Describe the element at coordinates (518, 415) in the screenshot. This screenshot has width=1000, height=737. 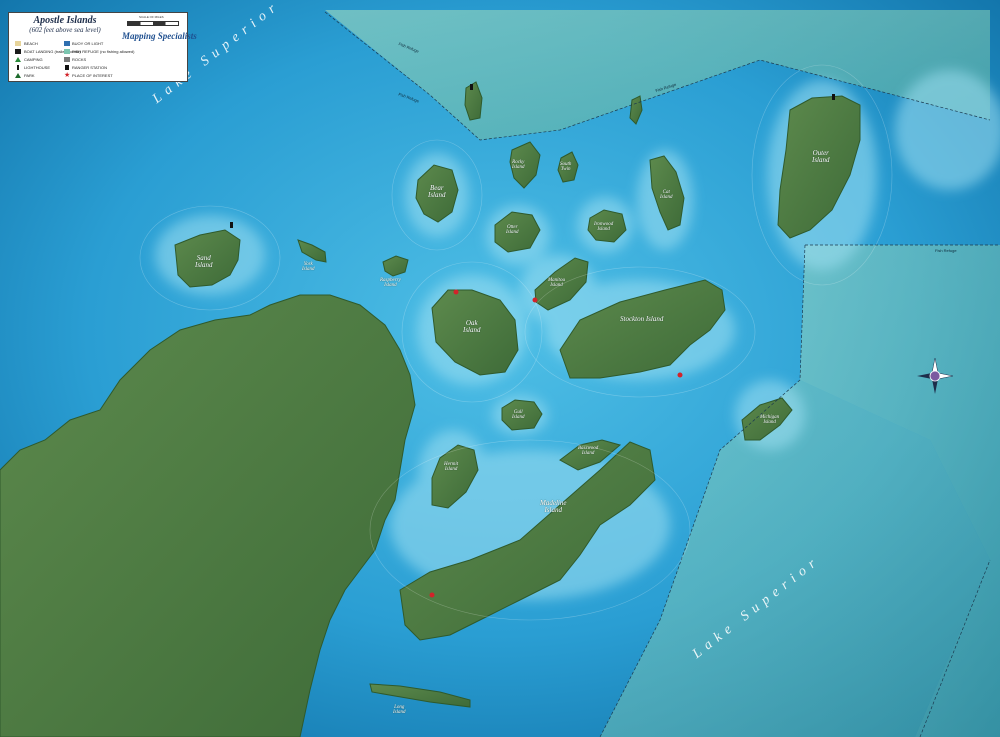
I see `island-label-gull: Gull Island` at that location.